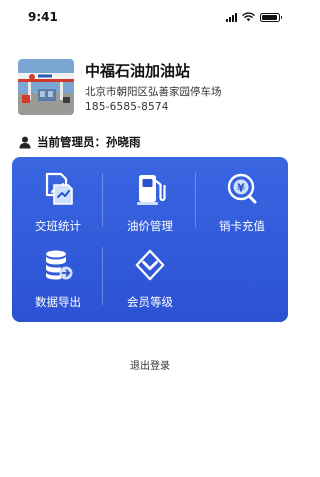 This screenshot has height=477, width=320. What do you see at coordinates (43, 17) in the screenshot?
I see `status-time: 9:41` at bounding box center [43, 17].